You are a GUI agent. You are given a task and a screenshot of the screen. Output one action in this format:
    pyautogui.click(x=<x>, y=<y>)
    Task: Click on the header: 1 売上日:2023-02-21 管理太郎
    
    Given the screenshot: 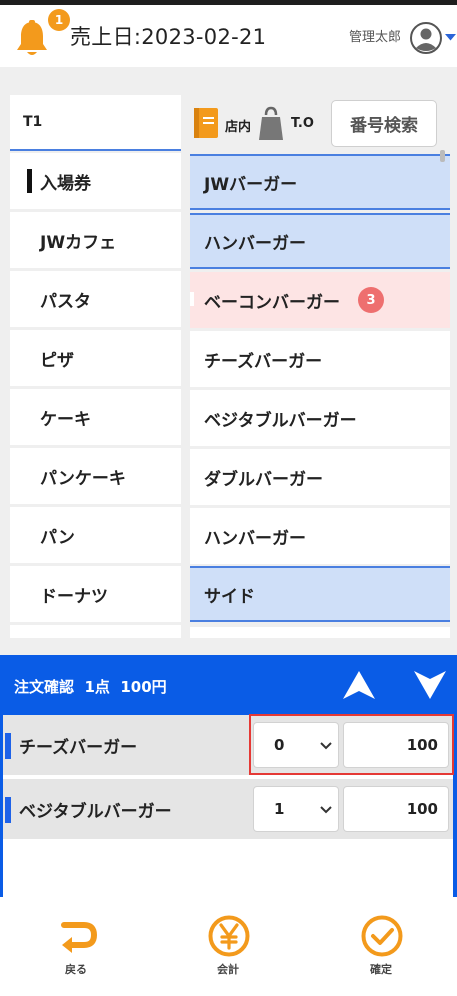 What is the action you would take?
    pyautogui.click(x=228, y=36)
    